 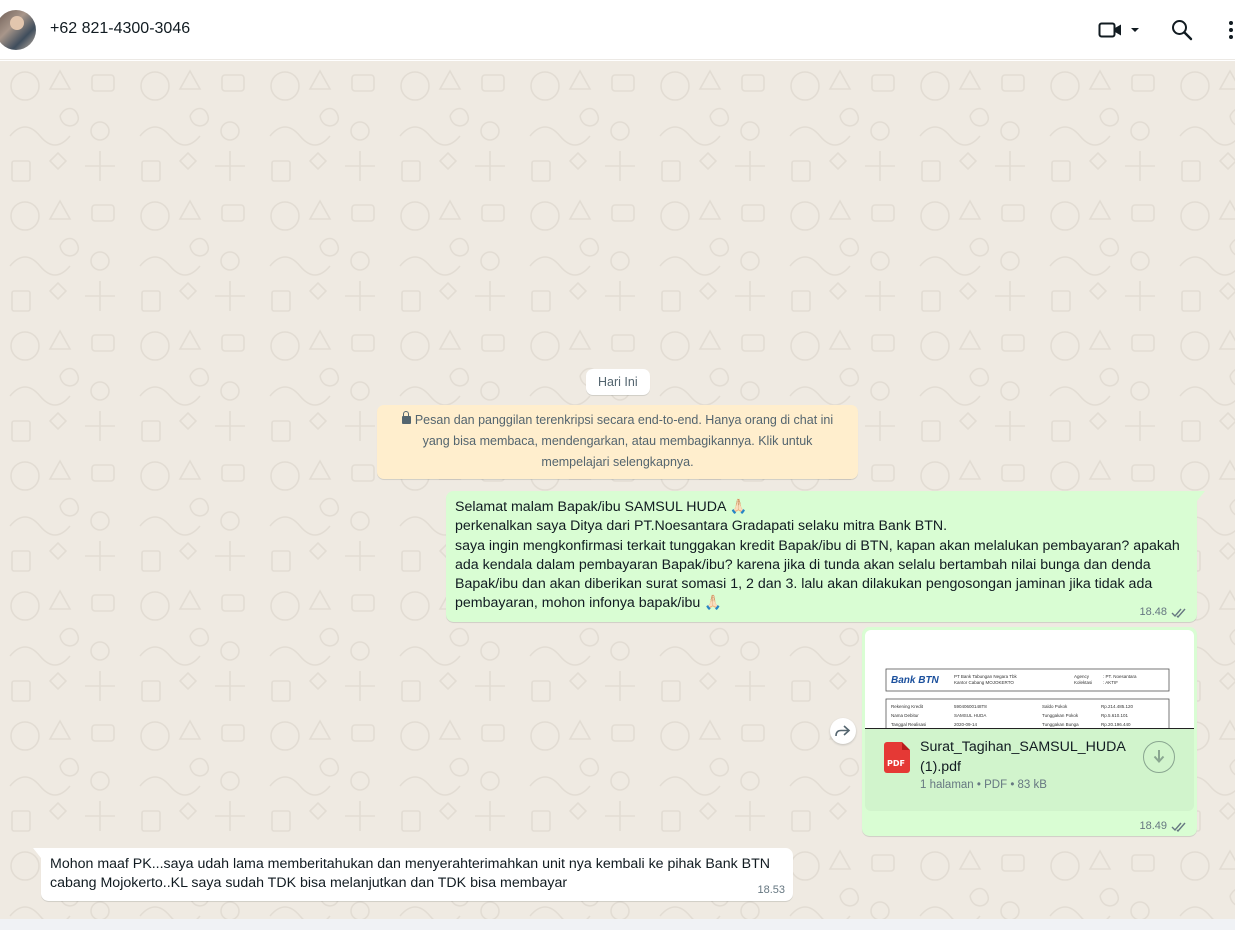 I want to click on video-call-icon, so click(x=1110, y=30).